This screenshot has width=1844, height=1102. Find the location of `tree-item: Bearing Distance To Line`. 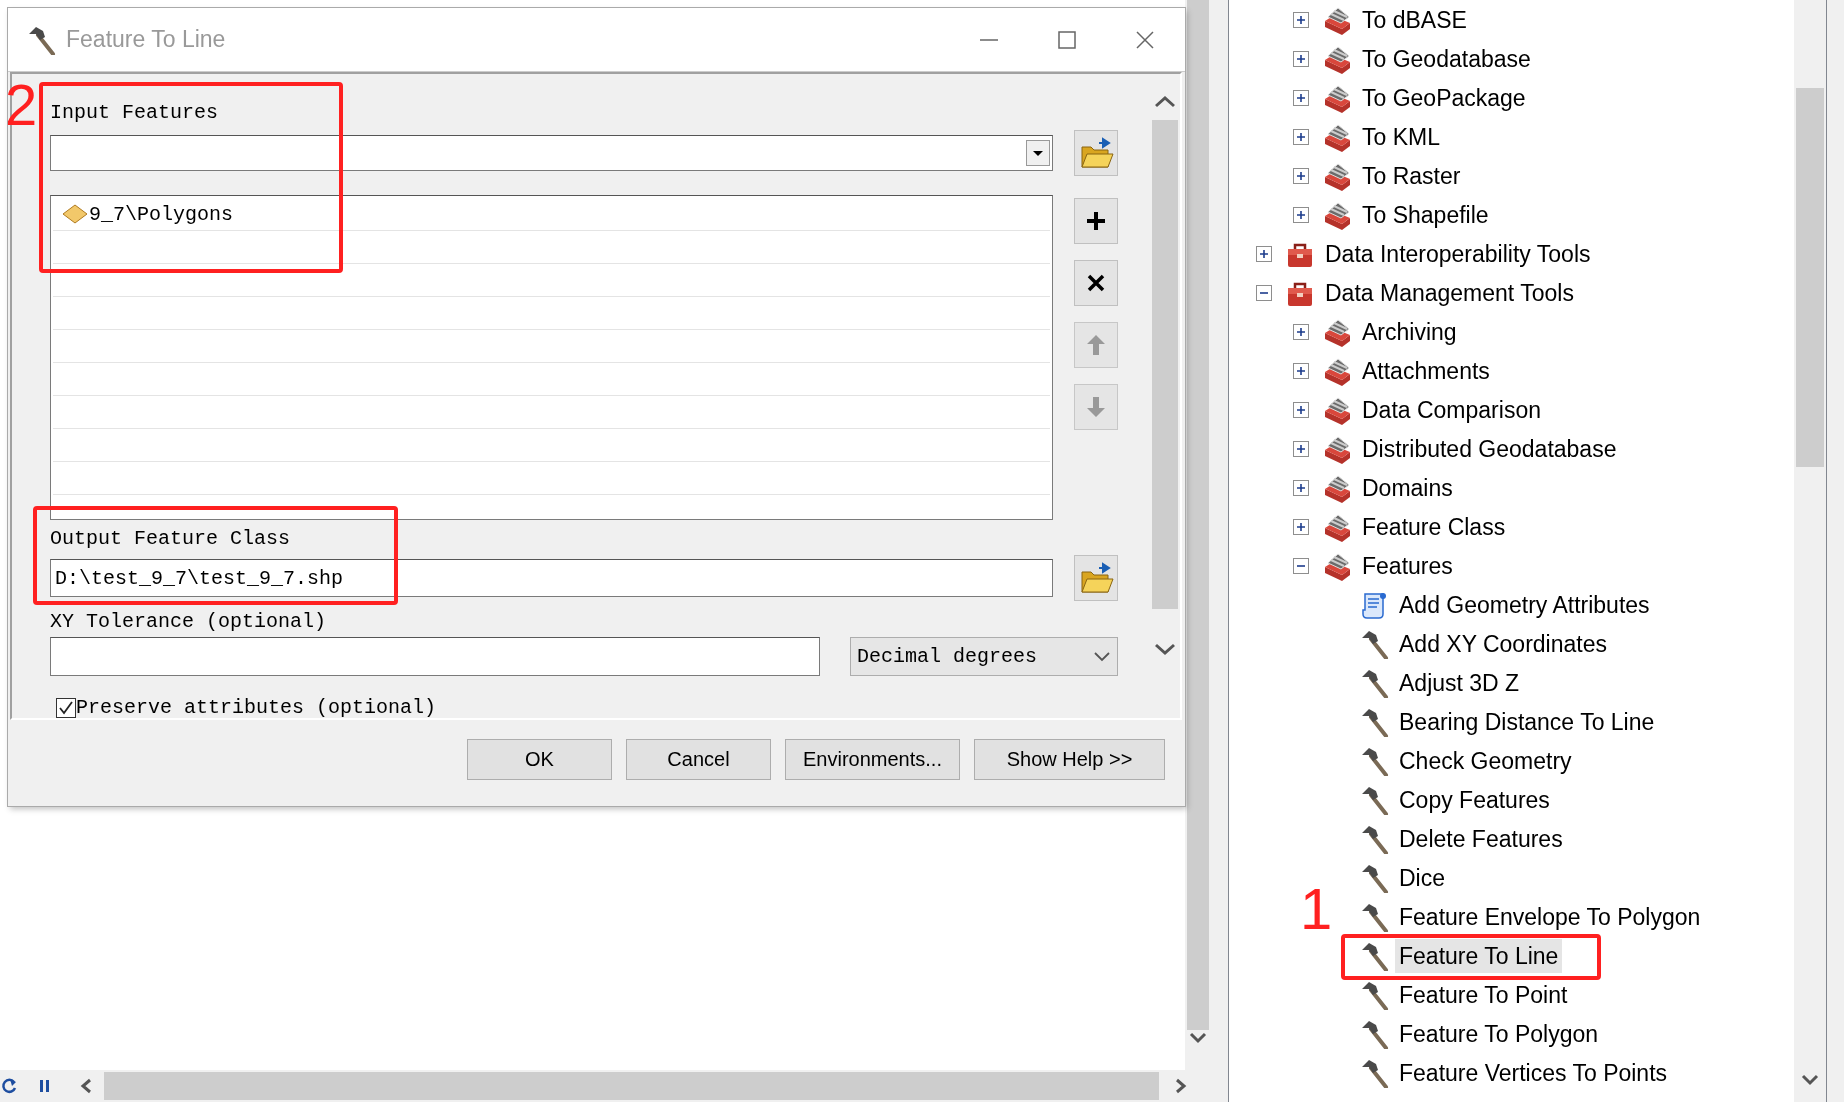

tree-item: Bearing Distance To Line is located at coordinates (1527, 721).